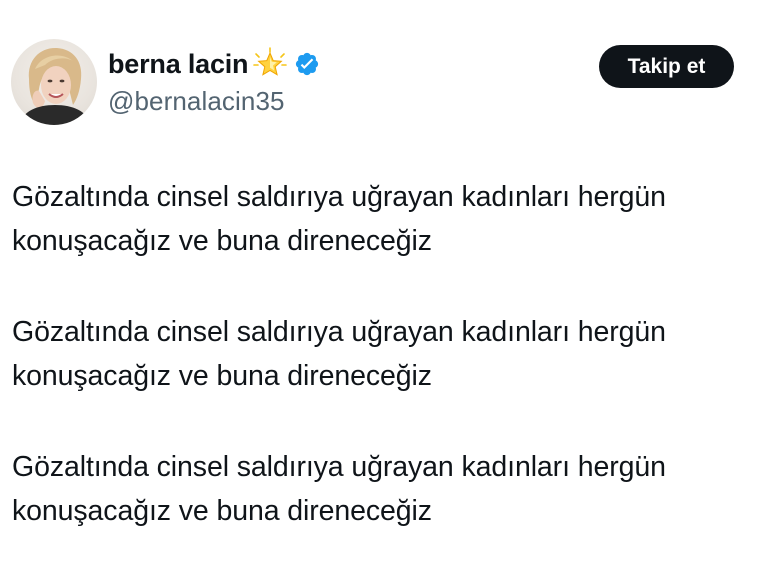  Describe the element at coordinates (666, 66) in the screenshot. I see `follow-button: Takip et` at that location.